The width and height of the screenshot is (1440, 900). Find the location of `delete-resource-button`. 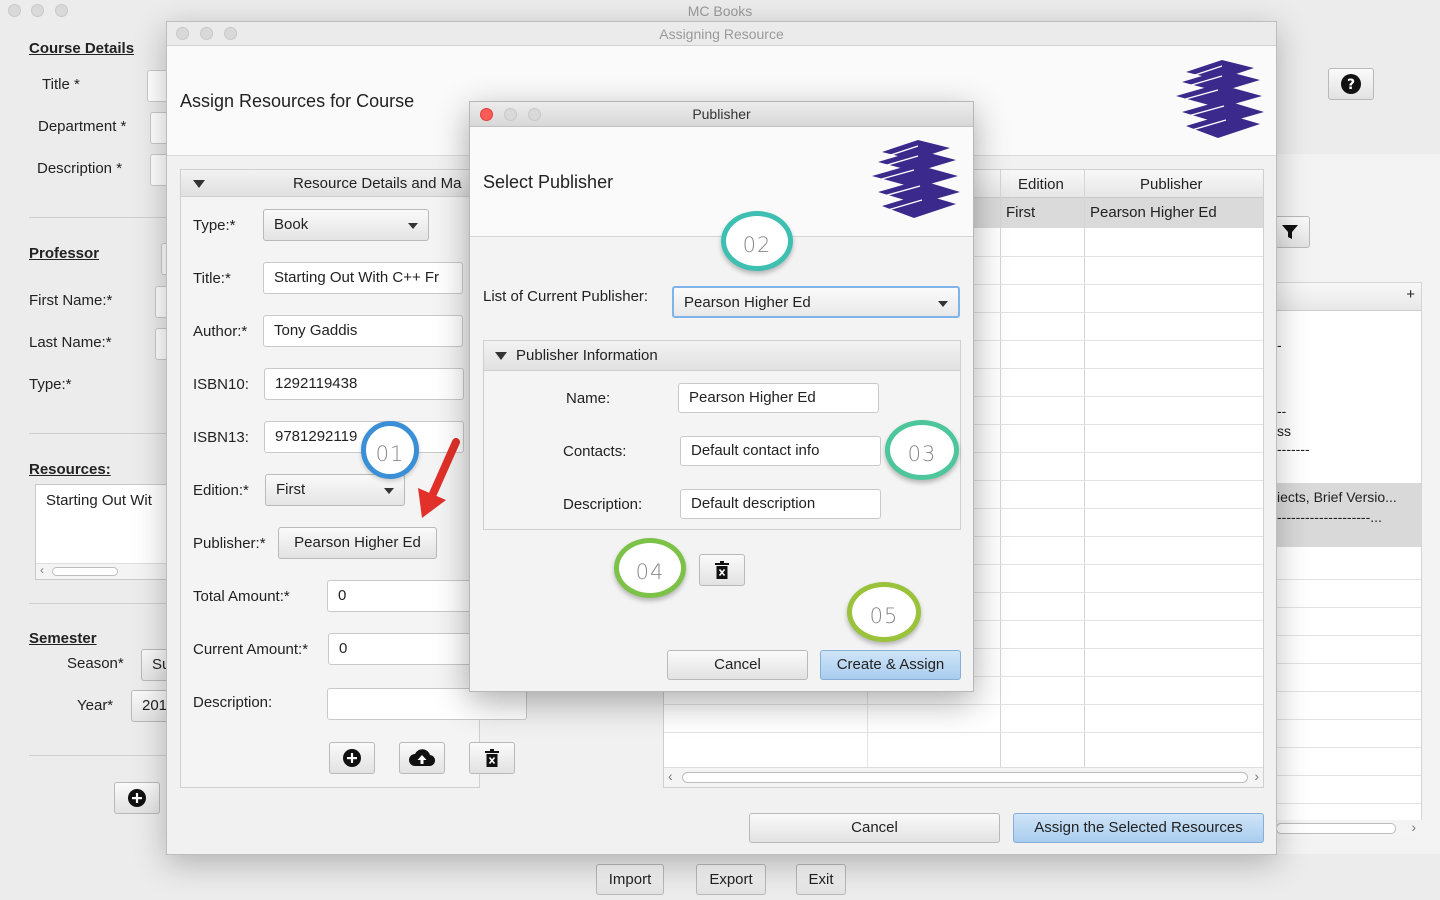

delete-resource-button is located at coordinates (492, 758).